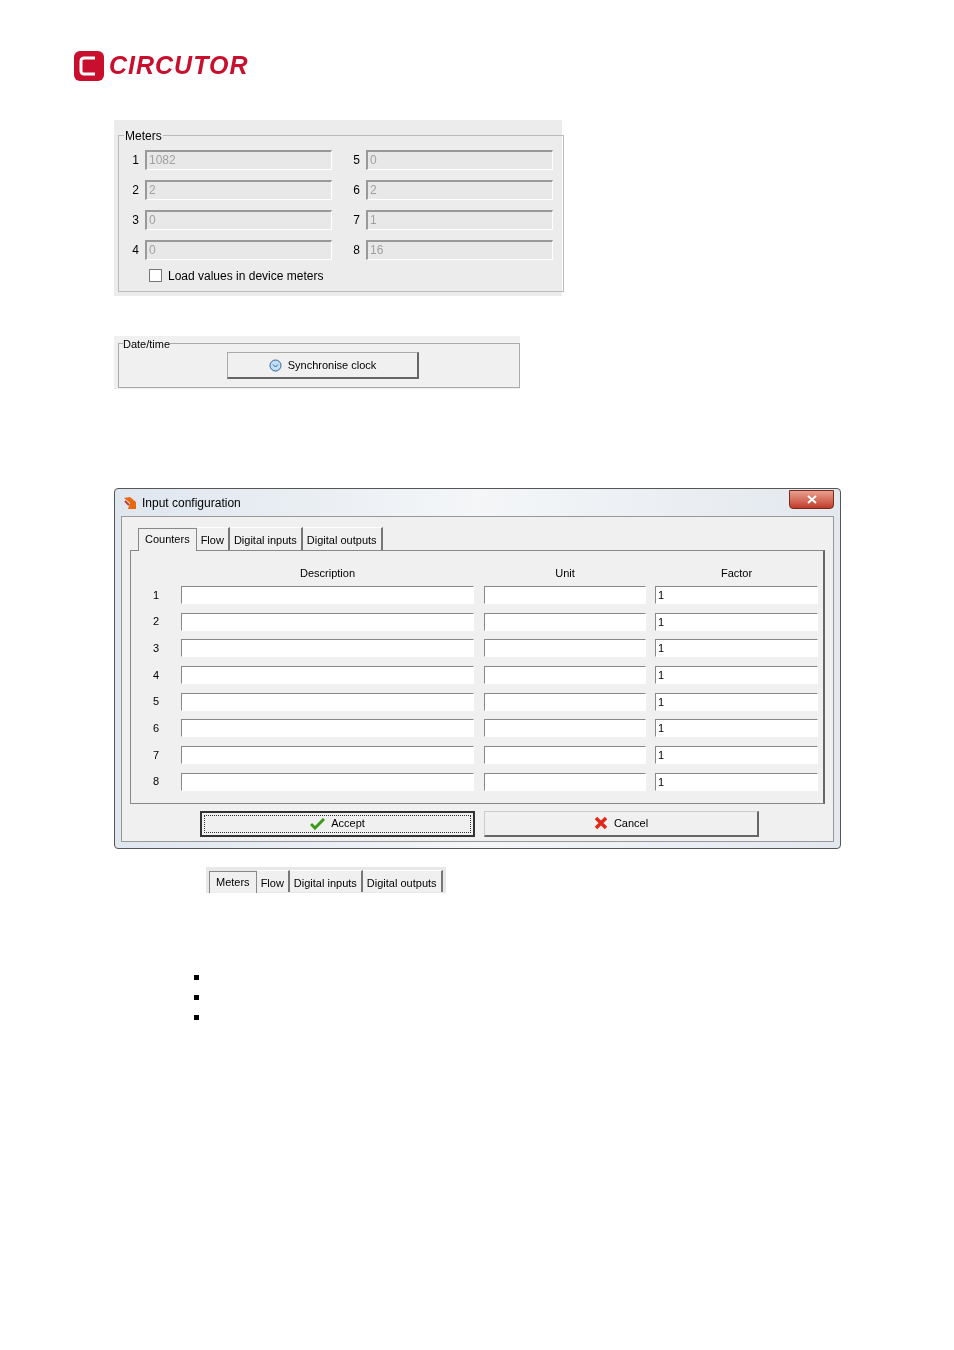 This screenshot has width=954, height=1350. Describe the element at coordinates (167, 539) in the screenshot. I see `tab: Counters` at that location.